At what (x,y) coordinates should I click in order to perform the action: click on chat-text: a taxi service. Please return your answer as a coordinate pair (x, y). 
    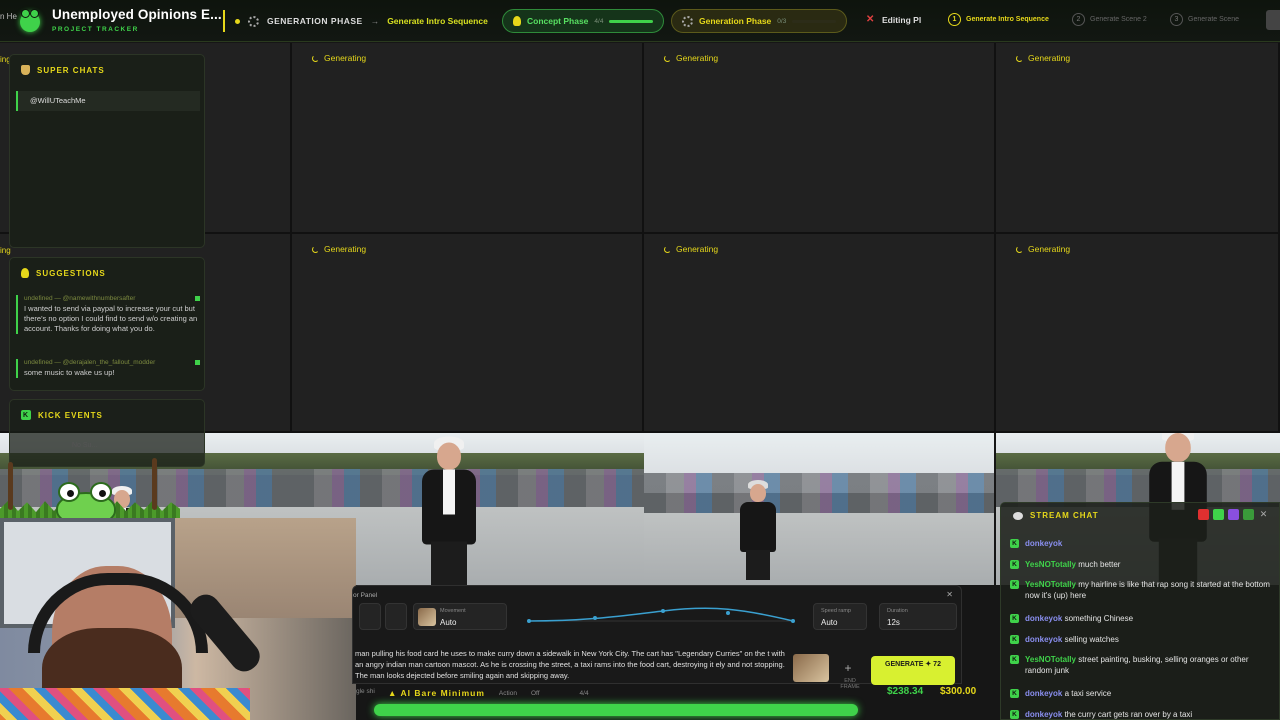
    Looking at the image, I should click on (1087, 693).